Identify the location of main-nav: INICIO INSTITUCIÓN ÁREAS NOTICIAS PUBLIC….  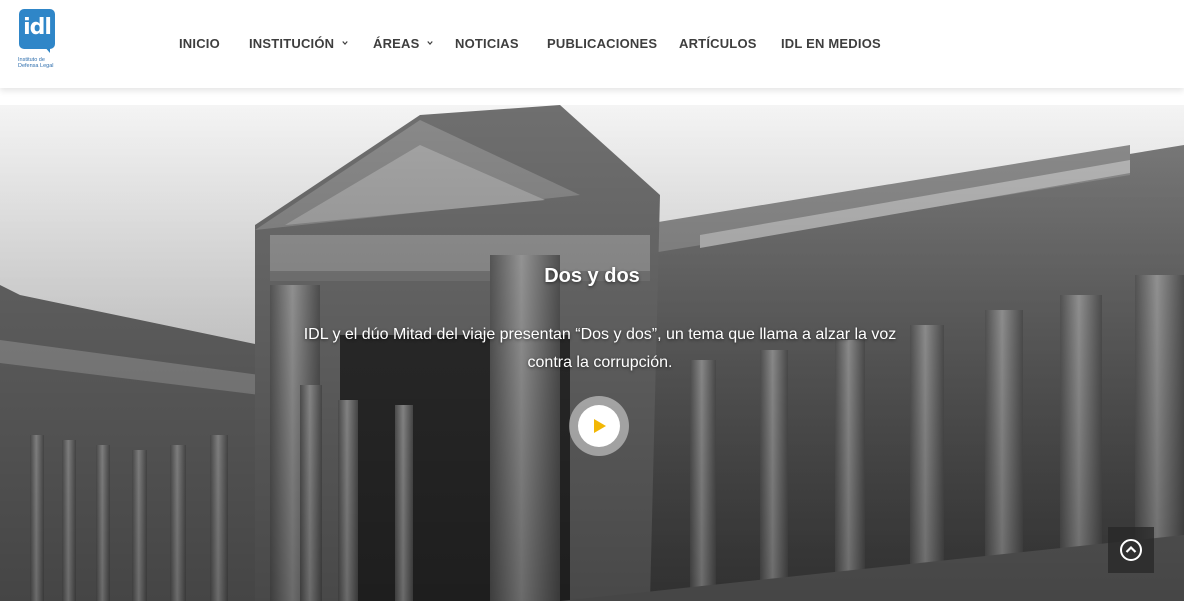
(450, 44).